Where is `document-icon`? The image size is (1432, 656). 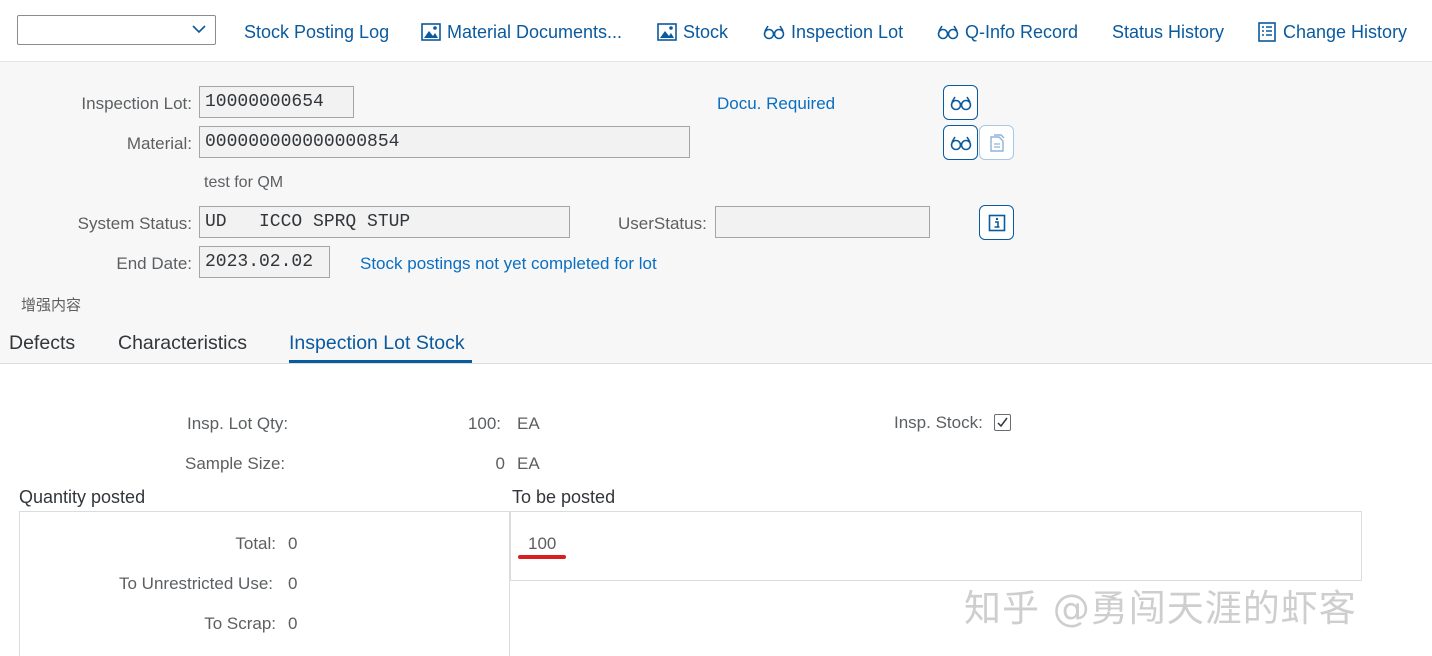
document-icon is located at coordinates (996, 142).